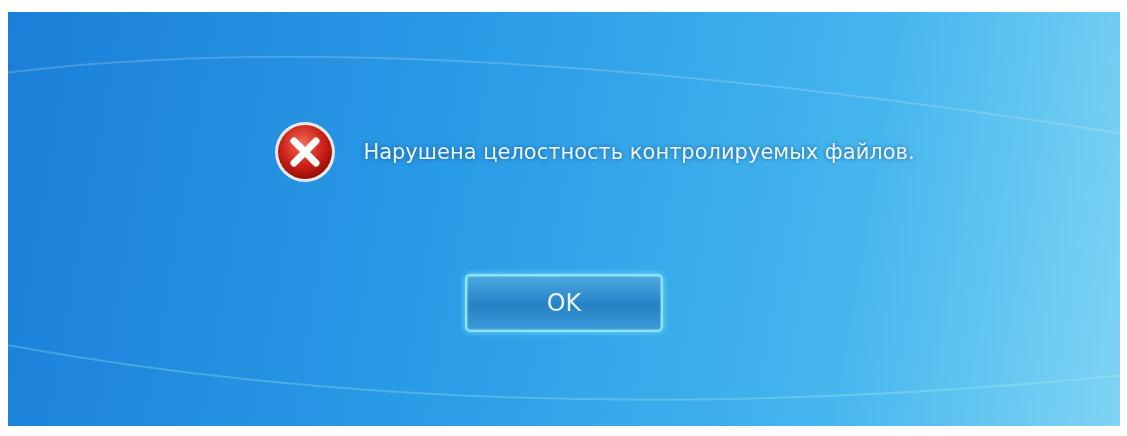  What do you see at coordinates (305, 152) in the screenshot?
I see `error-icon` at bounding box center [305, 152].